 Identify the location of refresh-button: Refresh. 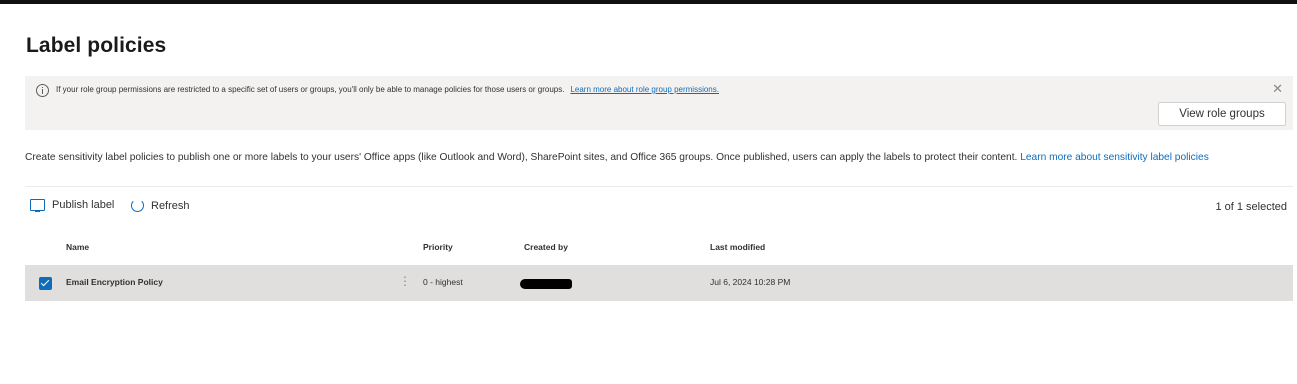
(160, 205).